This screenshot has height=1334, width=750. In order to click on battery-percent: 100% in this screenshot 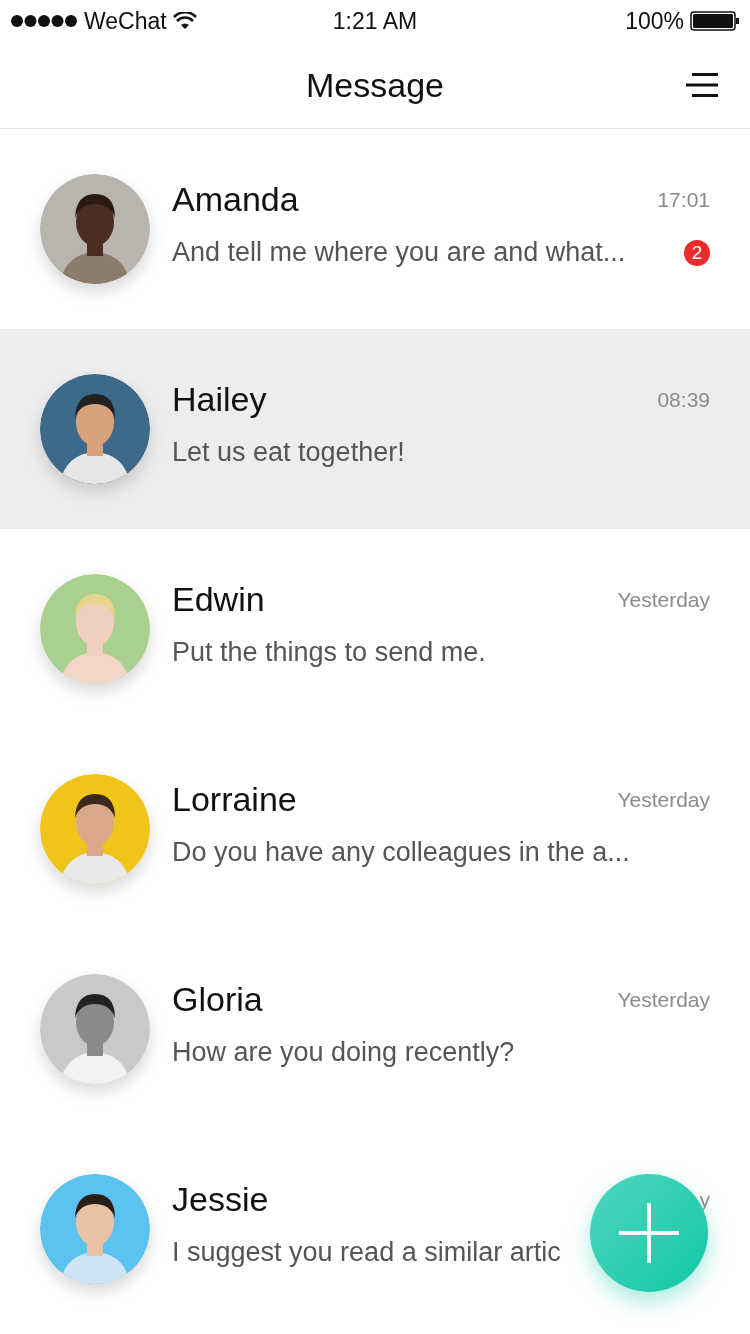, I will do `click(654, 21)`.